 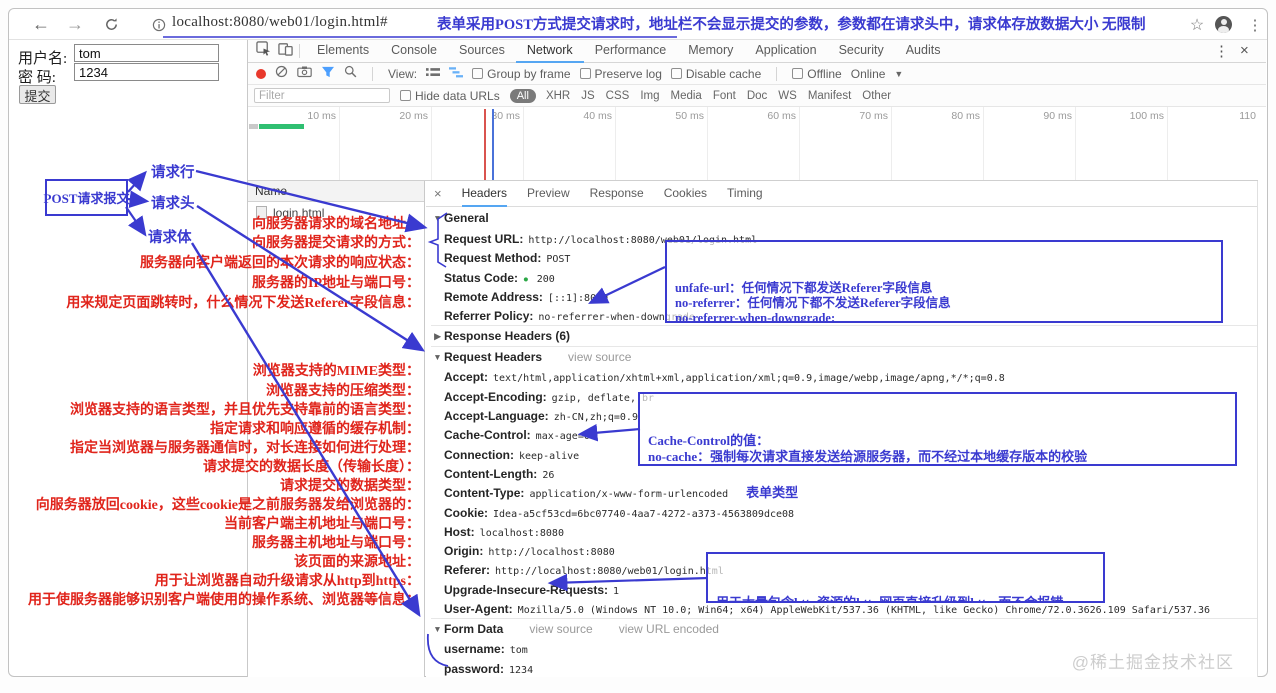 What do you see at coordinates (521, 74) in the screenshot?
I see `group-by-frame-checkbox: Group by frame` at bounding box center [521, 74].